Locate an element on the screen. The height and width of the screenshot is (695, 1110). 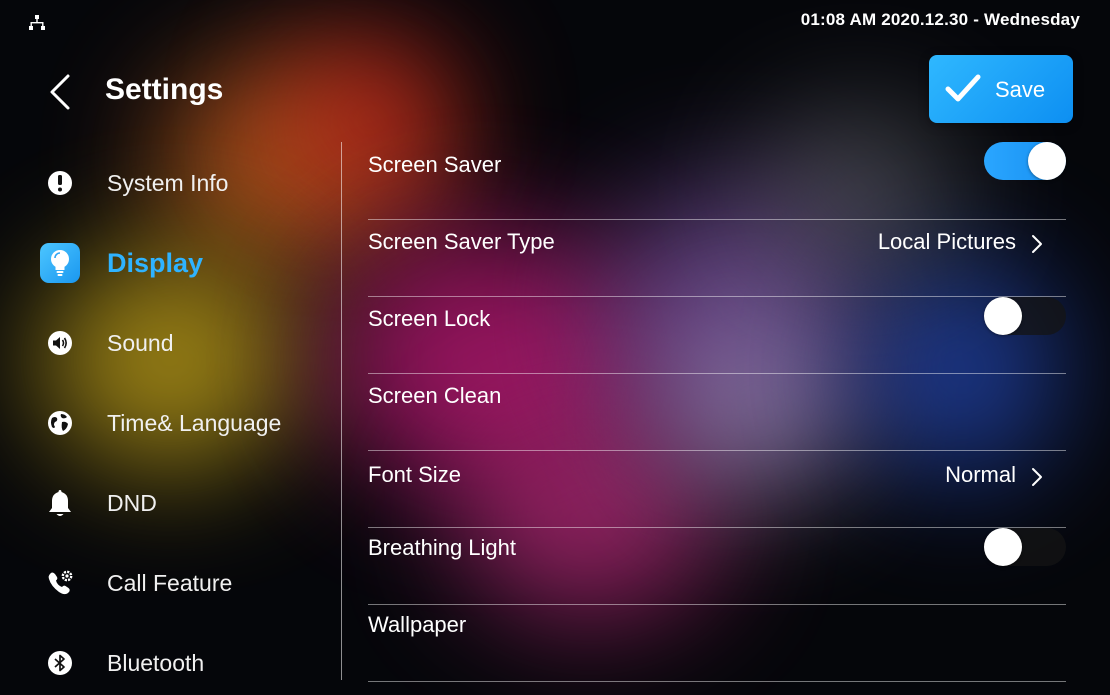
sidebar-item-label: System Info is located at coordinates (168, 182).